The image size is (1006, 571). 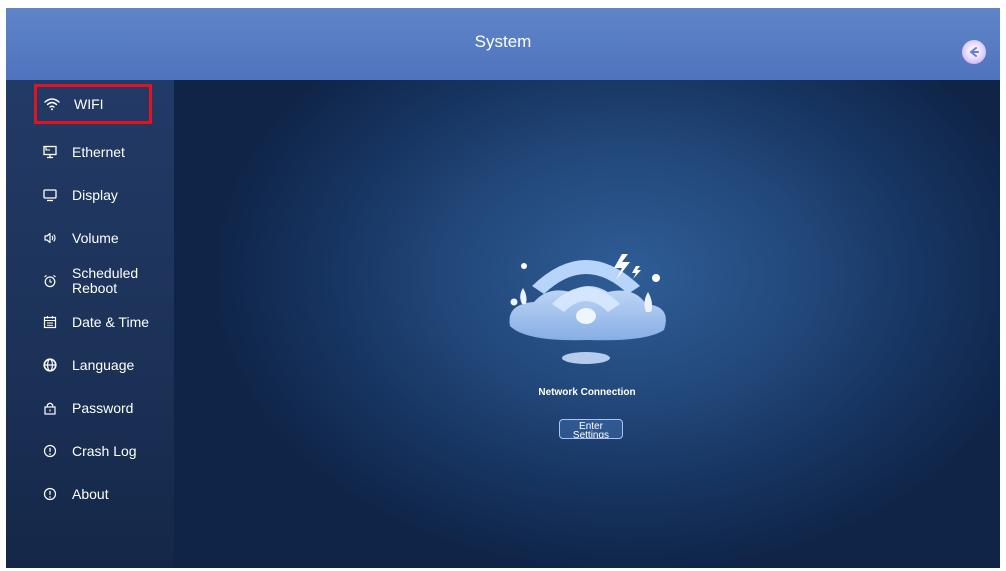 I want to click on sidebar-item-scheduled-reboot: Scheduled Reboot, so click(x=90, y=281).